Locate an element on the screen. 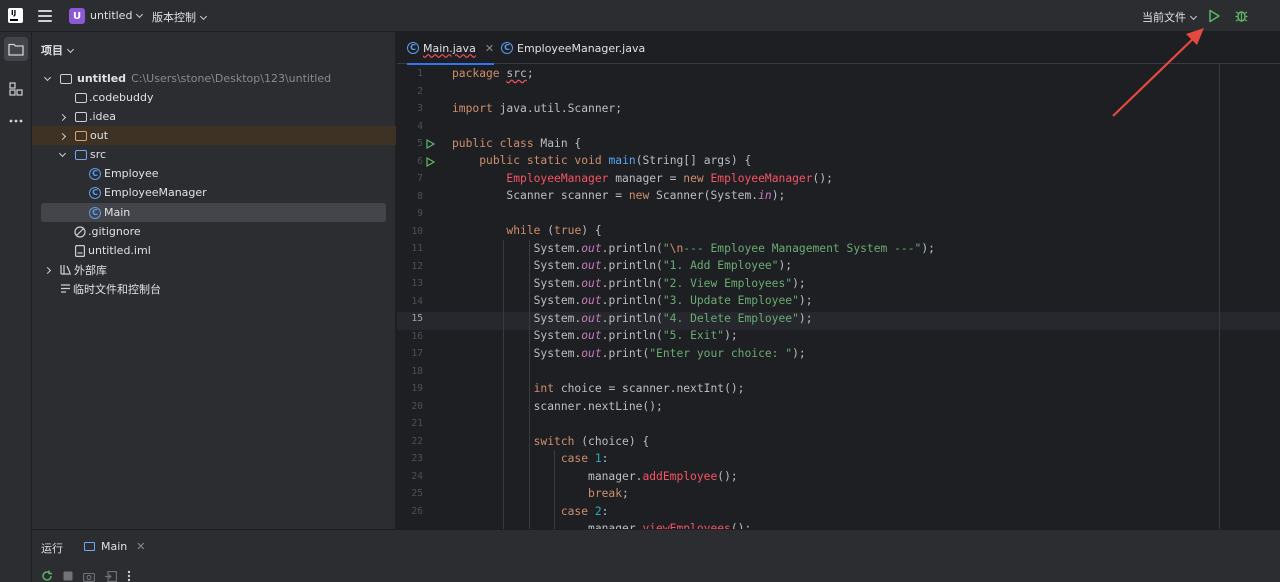 The image size is (1280, 582). app-logo-icon: IJ is located at coordinates (15, 15).